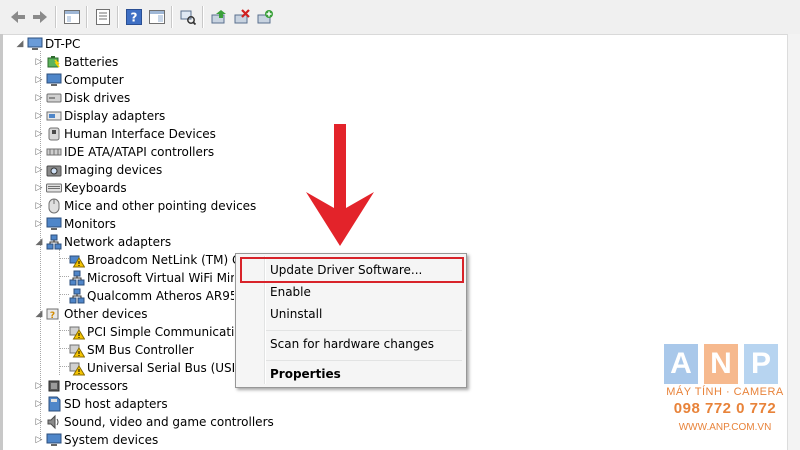  Describe the element at coordinates (352, 344) in the screenshot. I see `menu-item-scan-hardware: Scan for hardware changes` at that location.